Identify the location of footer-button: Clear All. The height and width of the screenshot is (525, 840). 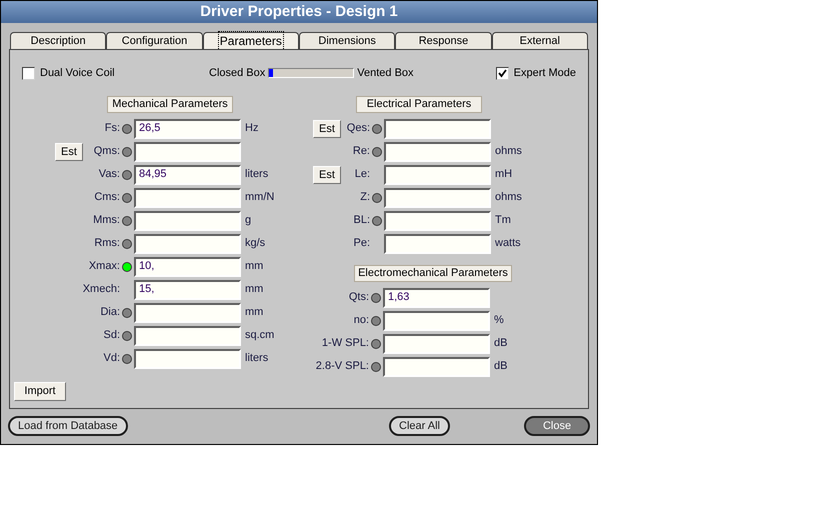
(419, 426).